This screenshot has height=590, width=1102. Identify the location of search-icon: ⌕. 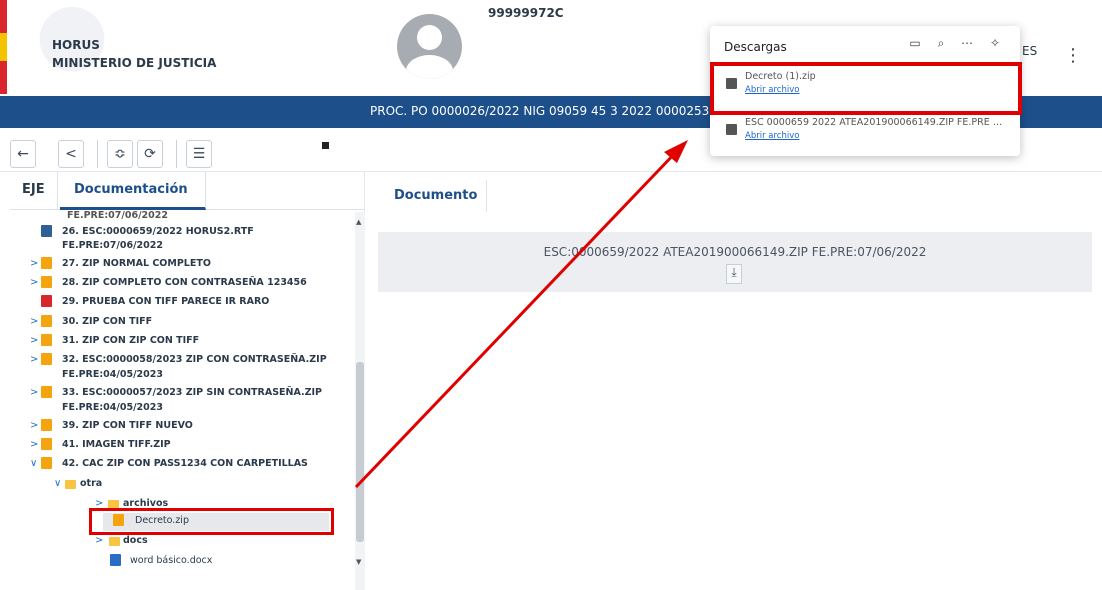
(941, 45).